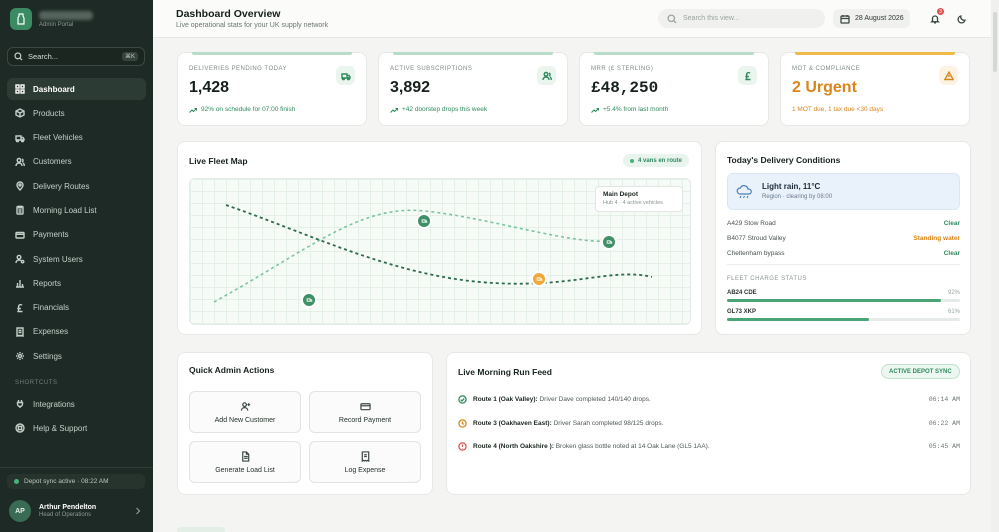 The width and height of the screenshot is (999, 532). Describe the element at coordinates (345, 75) in the screenshot. I see `truck-icon` at that location.